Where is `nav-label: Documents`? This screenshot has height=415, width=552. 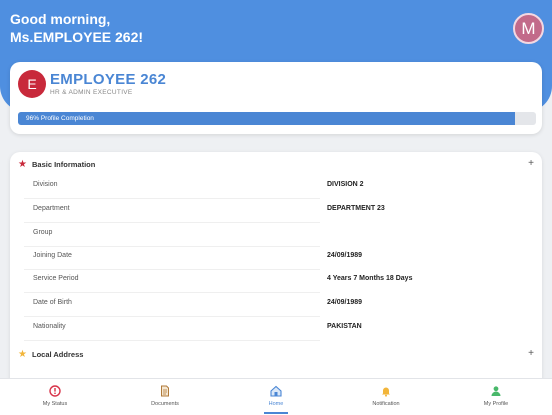 nav-label: Documents is located at coordinates (165, 404).